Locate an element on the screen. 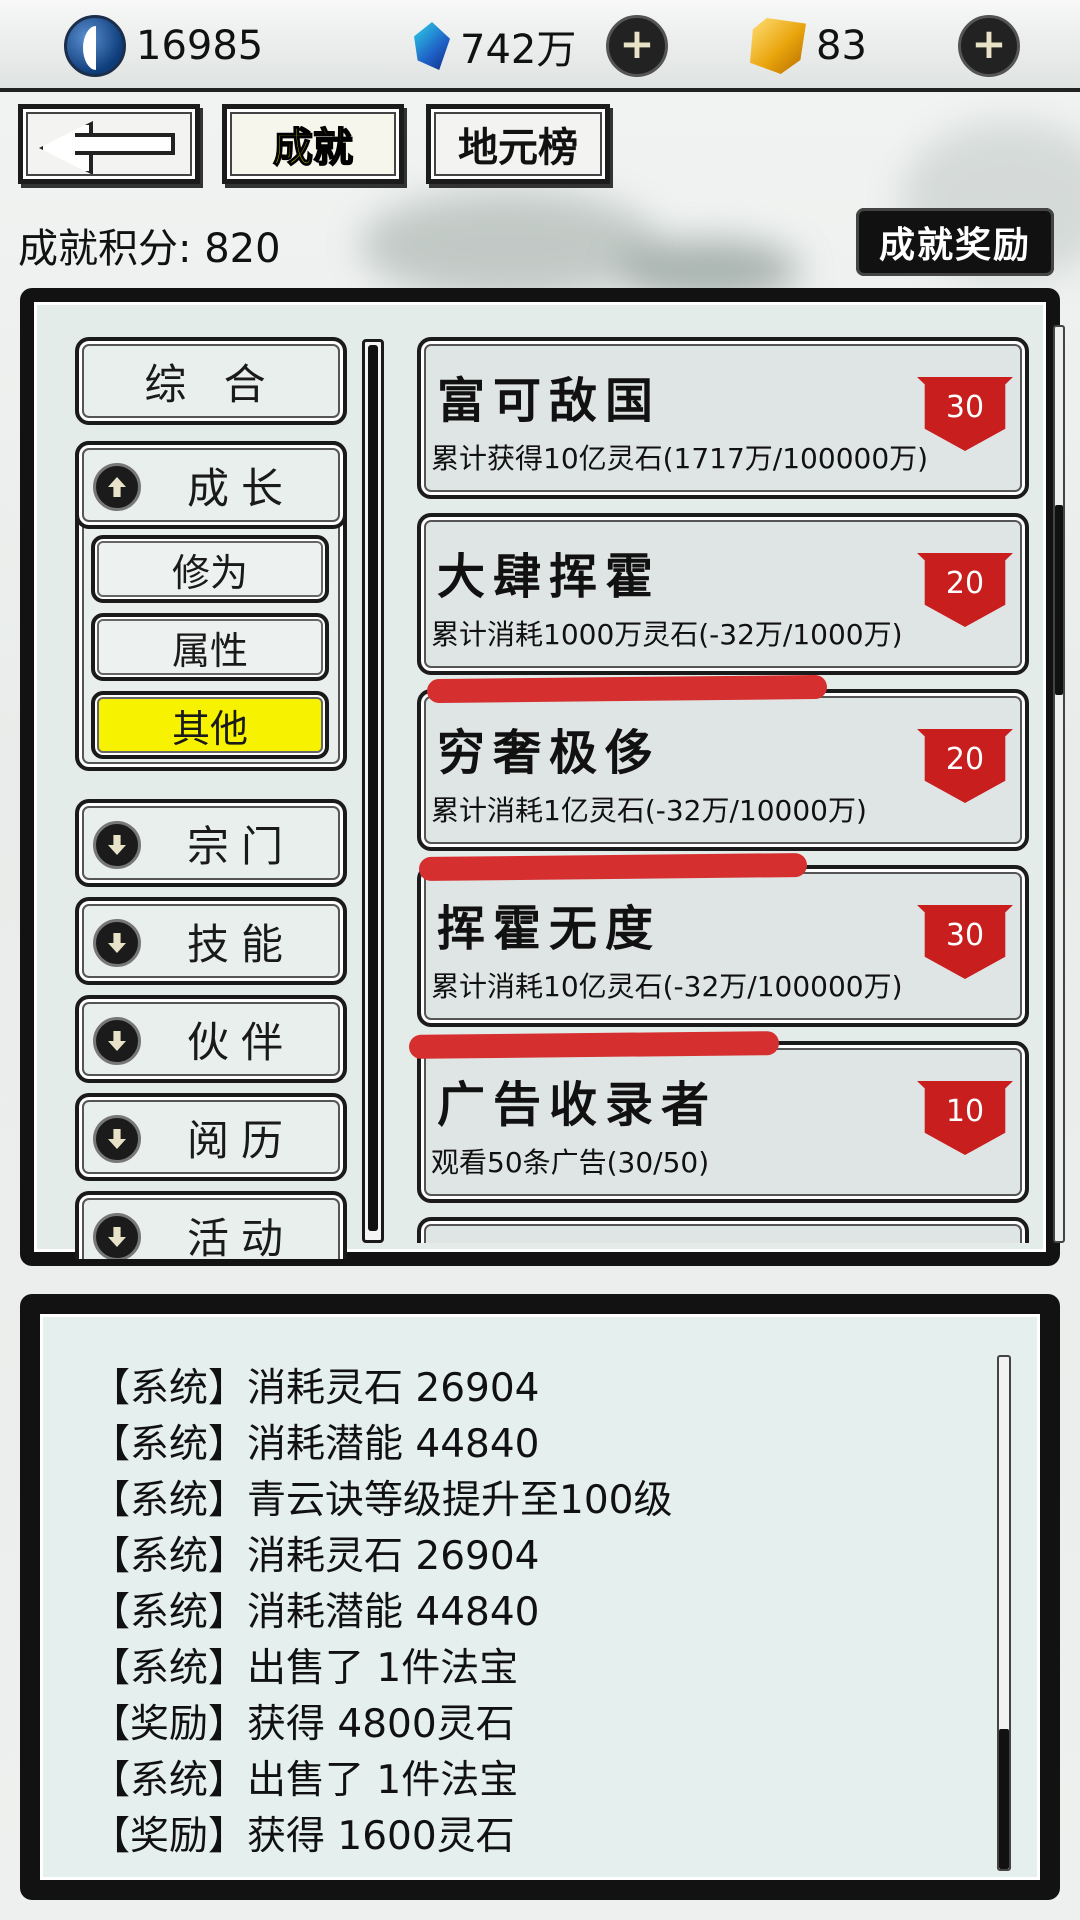  log-scrollbar is located at coordinates (1004, 1613).